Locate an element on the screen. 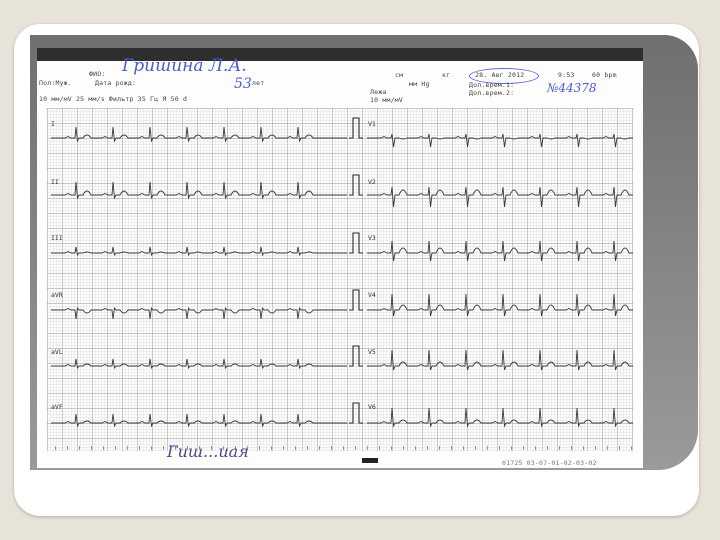 Image resolution: width=720 pixels, height=540 pixels. lead-label-V1: V1 is located at coordinates (372, 124).